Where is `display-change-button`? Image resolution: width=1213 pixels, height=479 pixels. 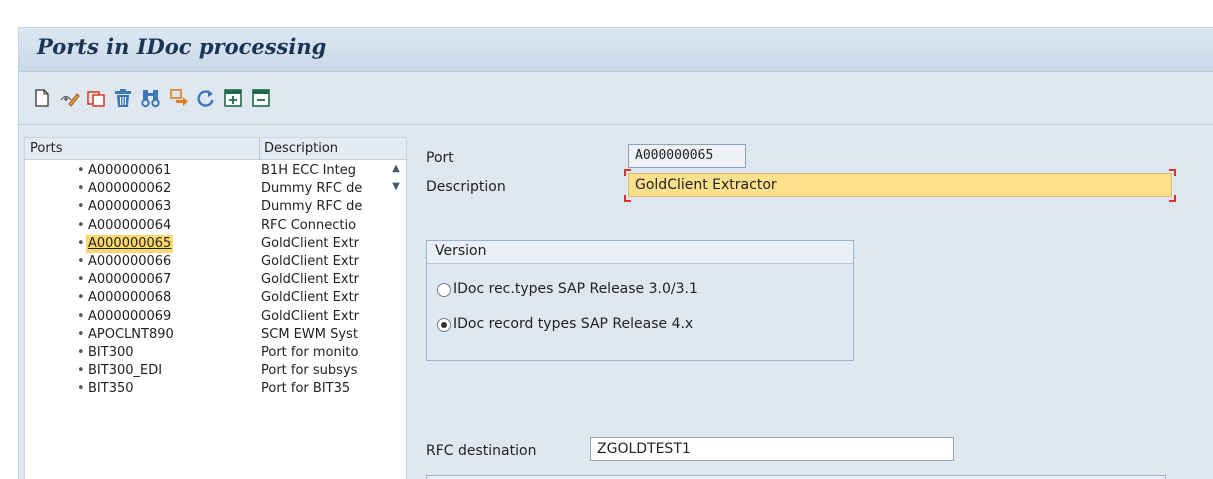 display-change-button is located at coordinates (70, 98).